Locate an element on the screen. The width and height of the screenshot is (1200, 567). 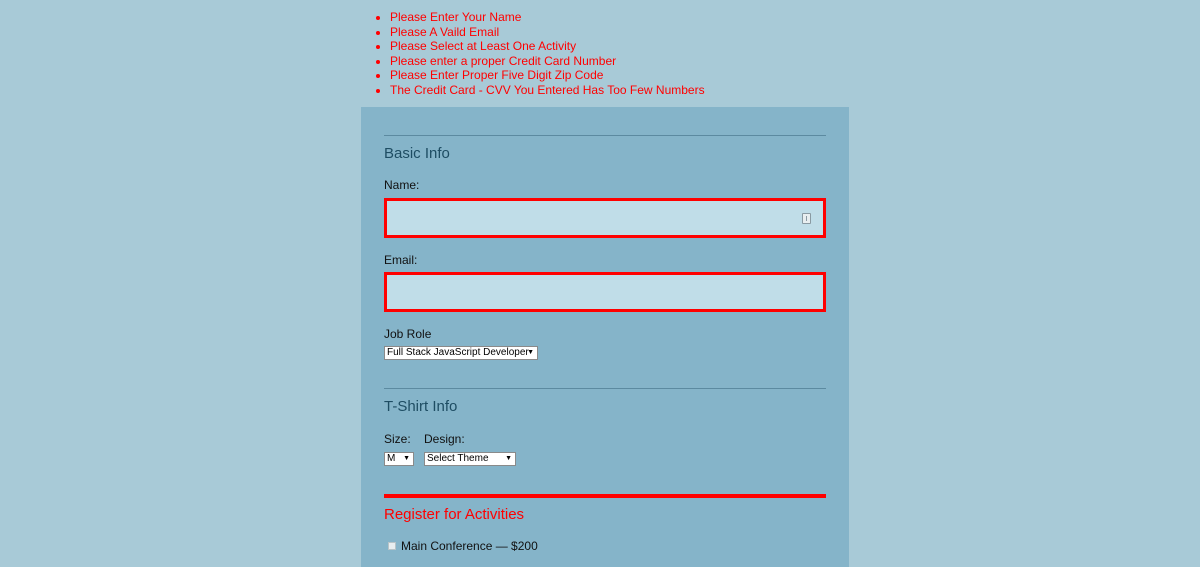
design-select: Select Theme ▼ is located at coordinates (470, 459).